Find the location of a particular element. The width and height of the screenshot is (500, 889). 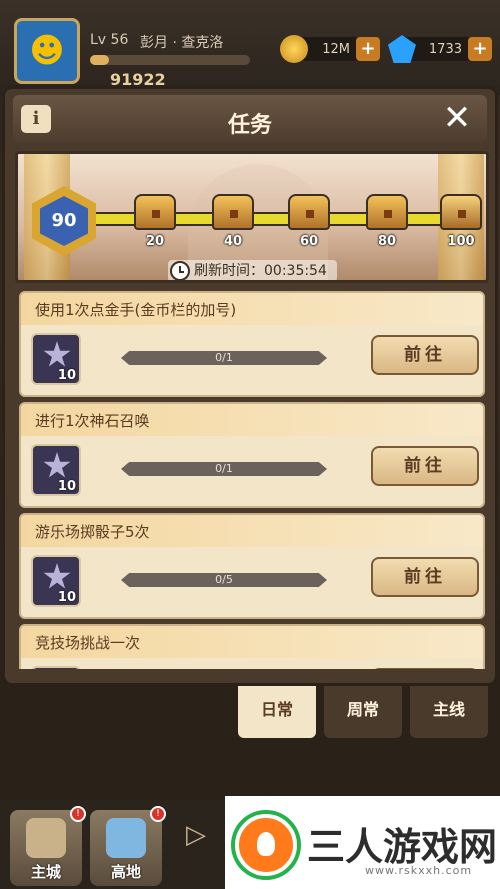

player-name: 彭月 · 查克洛 is located at coordinates (182, 43).